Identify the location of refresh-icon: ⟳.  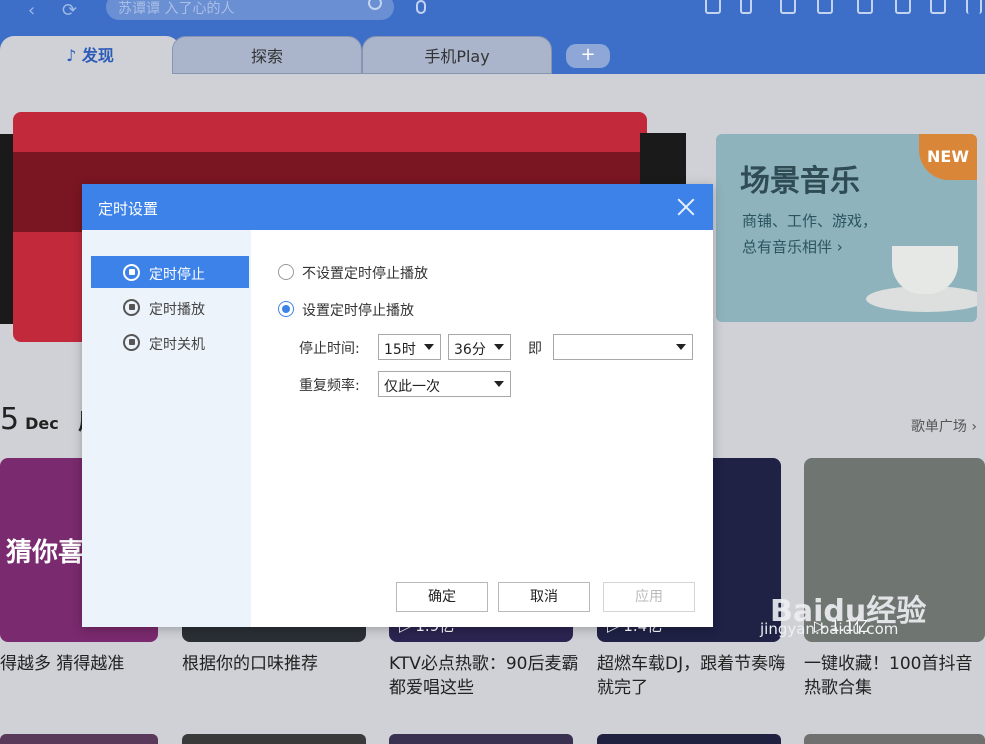
(69, 10).